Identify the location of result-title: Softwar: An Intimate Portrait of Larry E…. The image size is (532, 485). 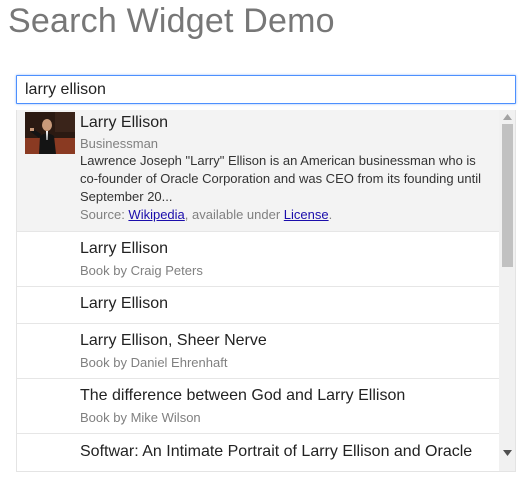
(276, 451).